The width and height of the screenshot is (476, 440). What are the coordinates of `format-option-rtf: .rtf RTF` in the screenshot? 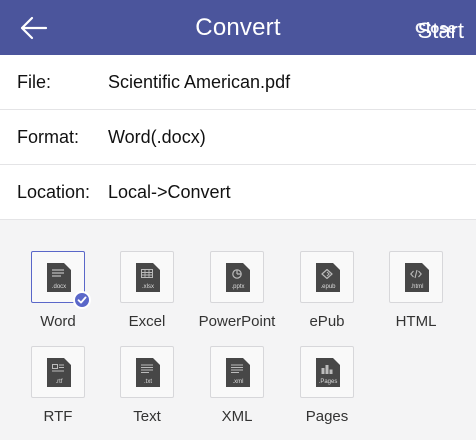 It's located at (58, 385).